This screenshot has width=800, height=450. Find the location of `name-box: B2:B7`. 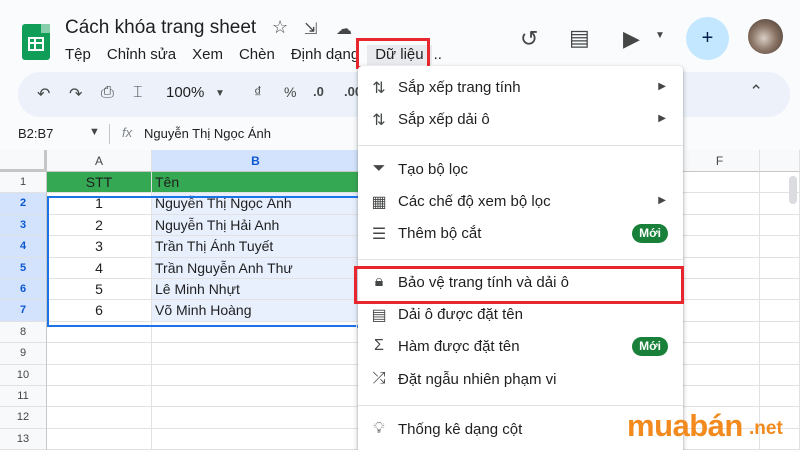

name-box: B2:B7 is located at coordinates (35, 133).